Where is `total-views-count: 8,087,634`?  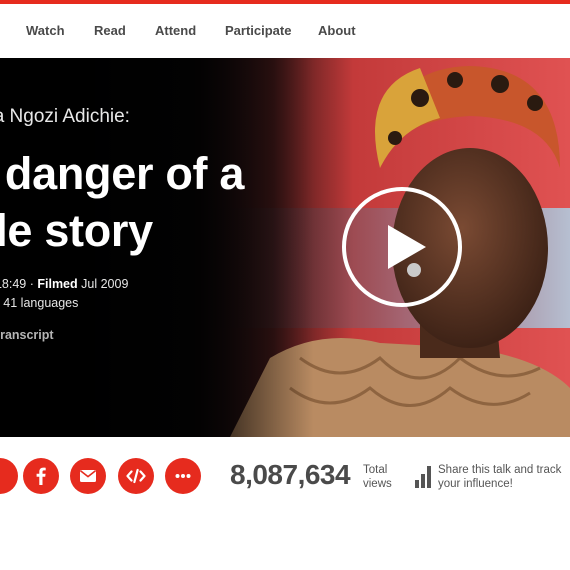
total-views-count: 8,087,634 is located at coordinates (290, 474).